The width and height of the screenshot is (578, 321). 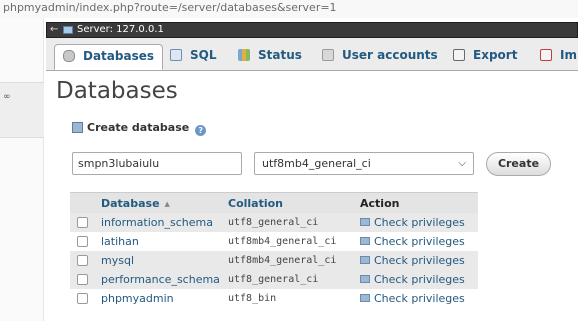 What do you see at coordinates (137, 298) in the screenshot?
I see `database-name-link: phpmyadmin` at bounding box center [137, 298].